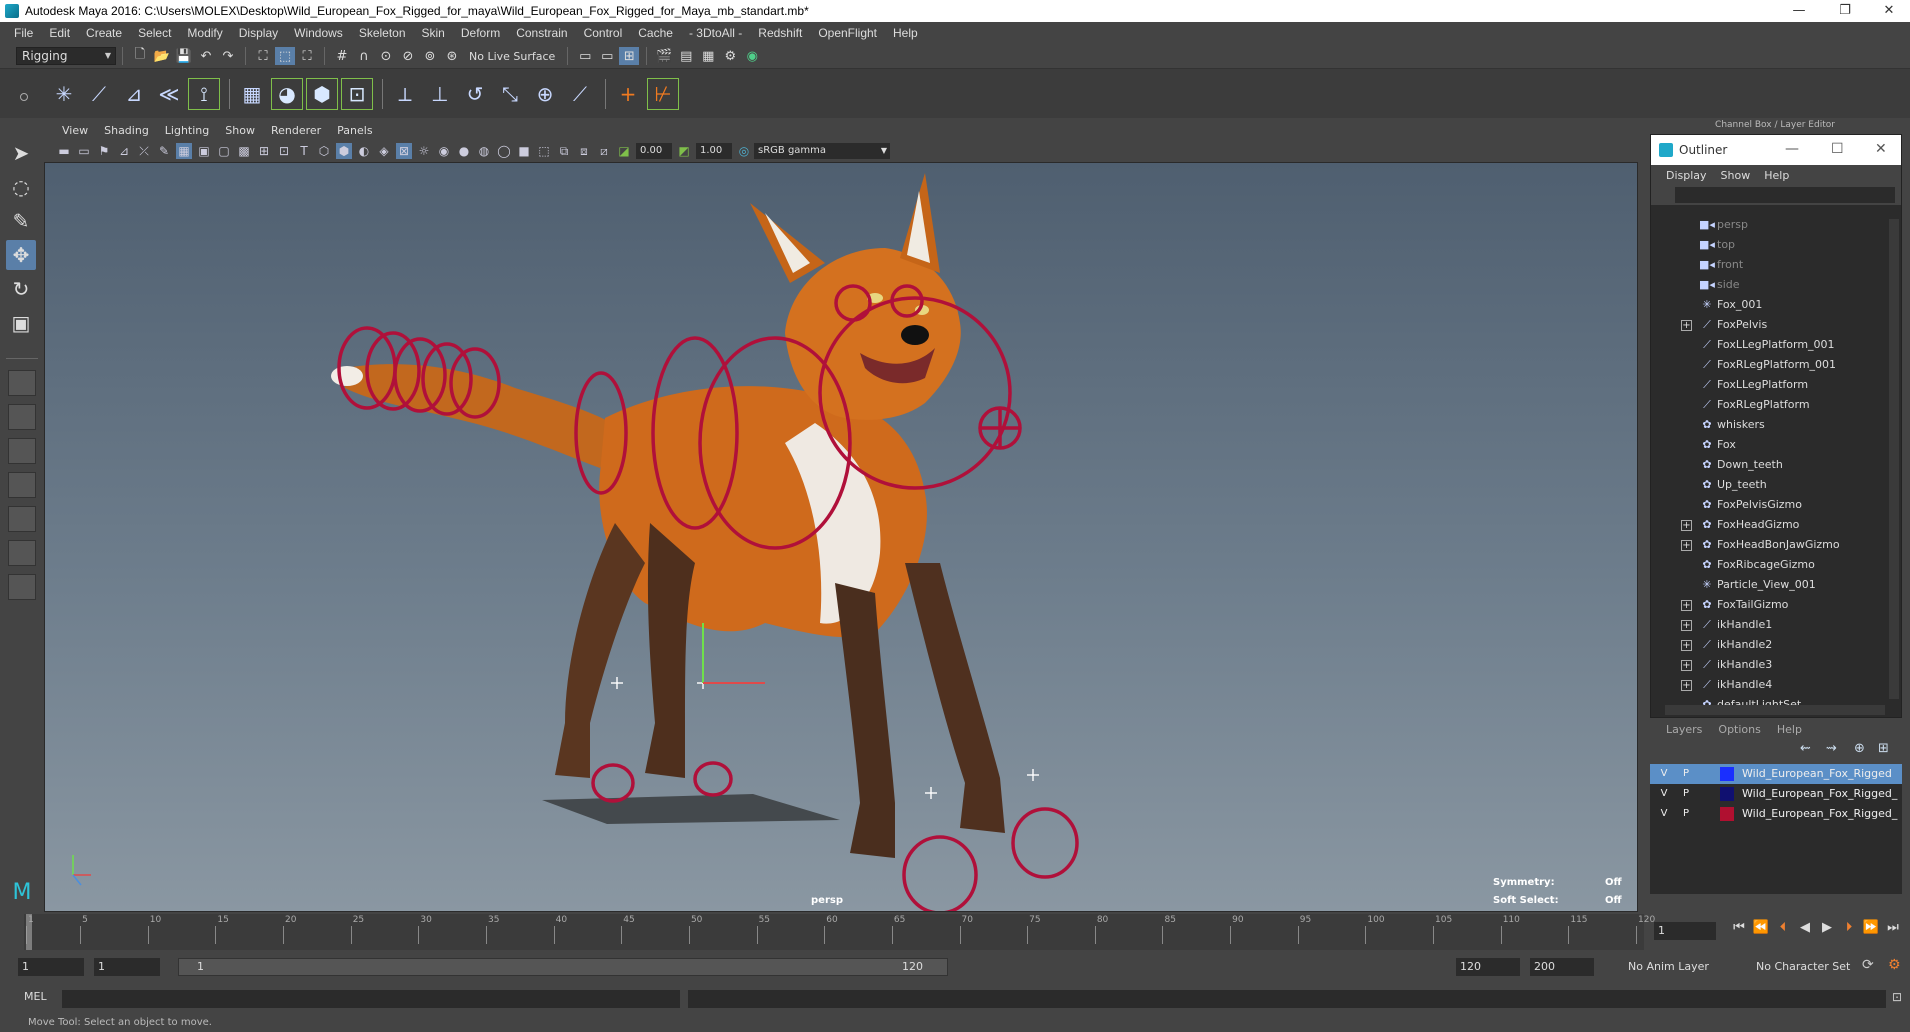 Image resolution: width=1910 pixels, height=1032 pixels. What do you see at coordinates (285, 56) in the screenshot?
I see `select-object-icon: ⬚` at bounding box center [285, 56].